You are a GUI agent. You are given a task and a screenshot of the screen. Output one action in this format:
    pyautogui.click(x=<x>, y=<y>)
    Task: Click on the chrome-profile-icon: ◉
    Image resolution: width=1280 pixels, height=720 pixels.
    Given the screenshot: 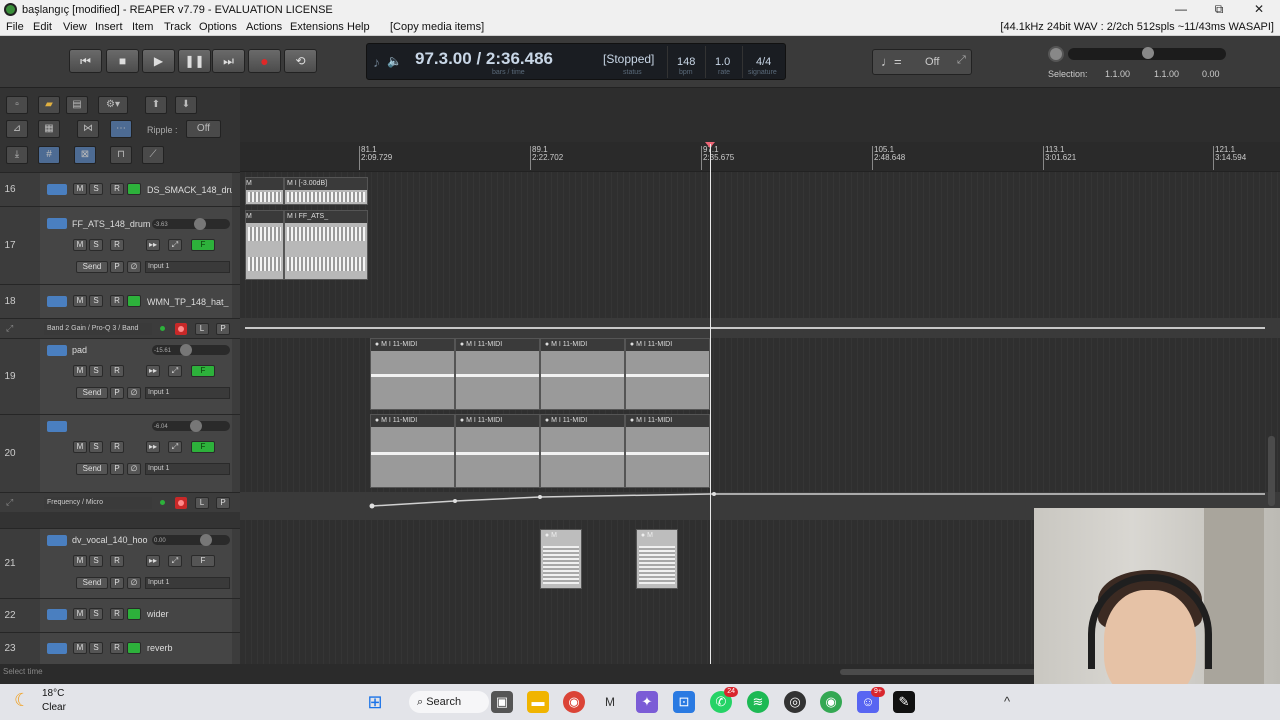 What is the action you would take?
    pyautogui.click(x=831, y=702)
    